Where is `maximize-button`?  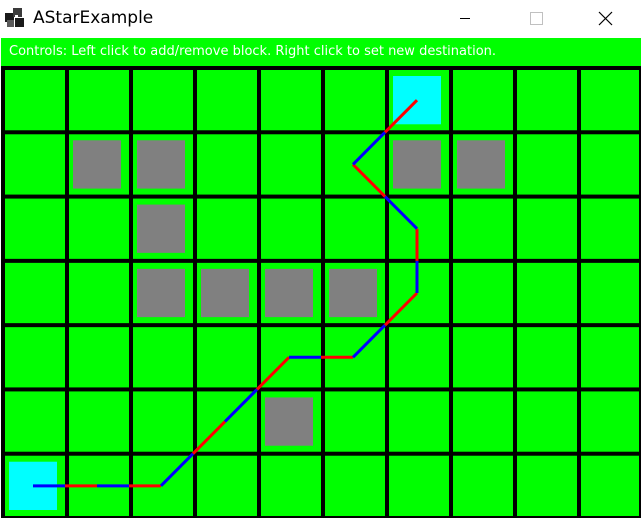
maximize-button is located at coordinates (535, 18).